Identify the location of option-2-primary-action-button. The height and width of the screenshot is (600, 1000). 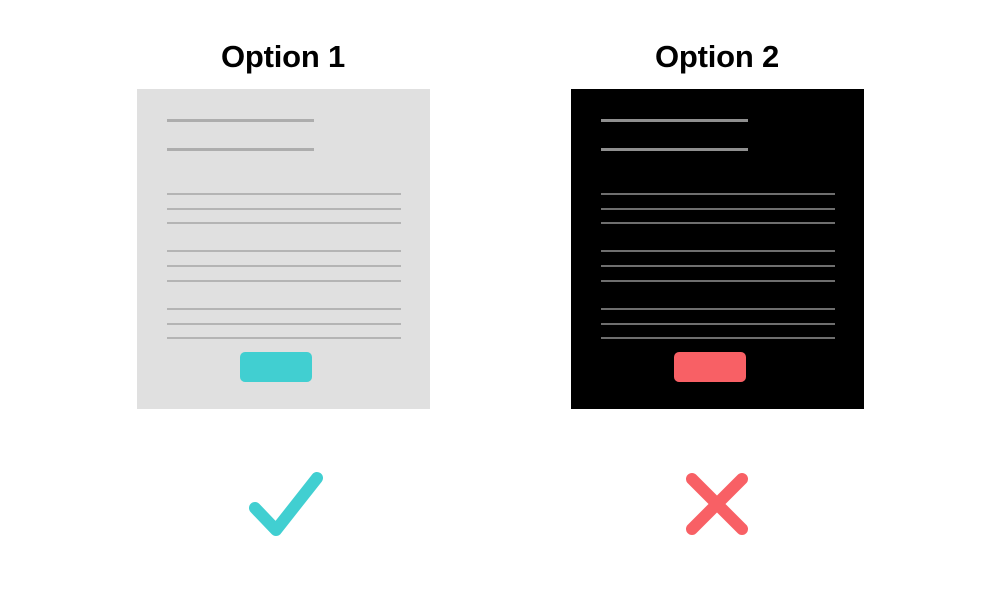
(709, 367).